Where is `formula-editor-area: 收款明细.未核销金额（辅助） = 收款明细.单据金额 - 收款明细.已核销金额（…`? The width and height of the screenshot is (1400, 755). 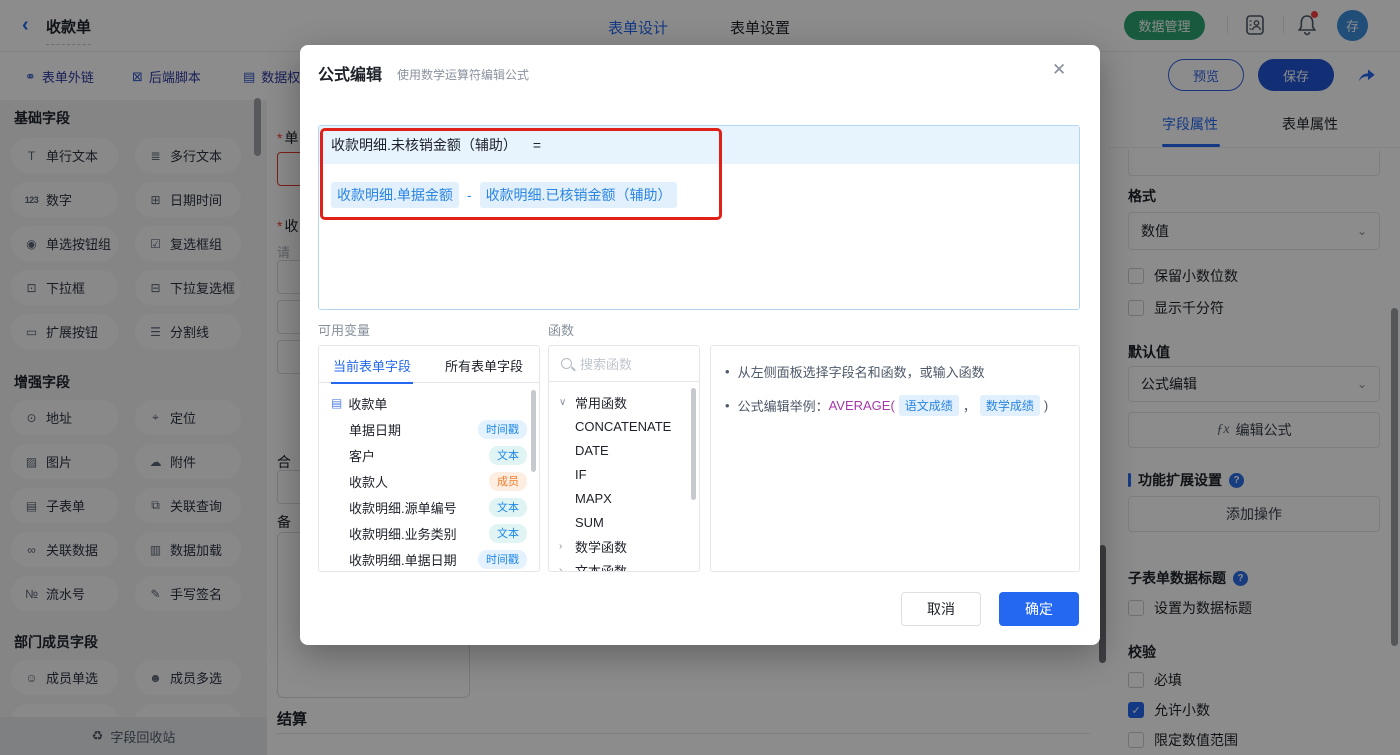 formula-editor-area: 收款明细.未核销金额（辅助） = 收款明细.单据金额 - 收款明细.已核销金额（… is located at coordinates (699, 217).